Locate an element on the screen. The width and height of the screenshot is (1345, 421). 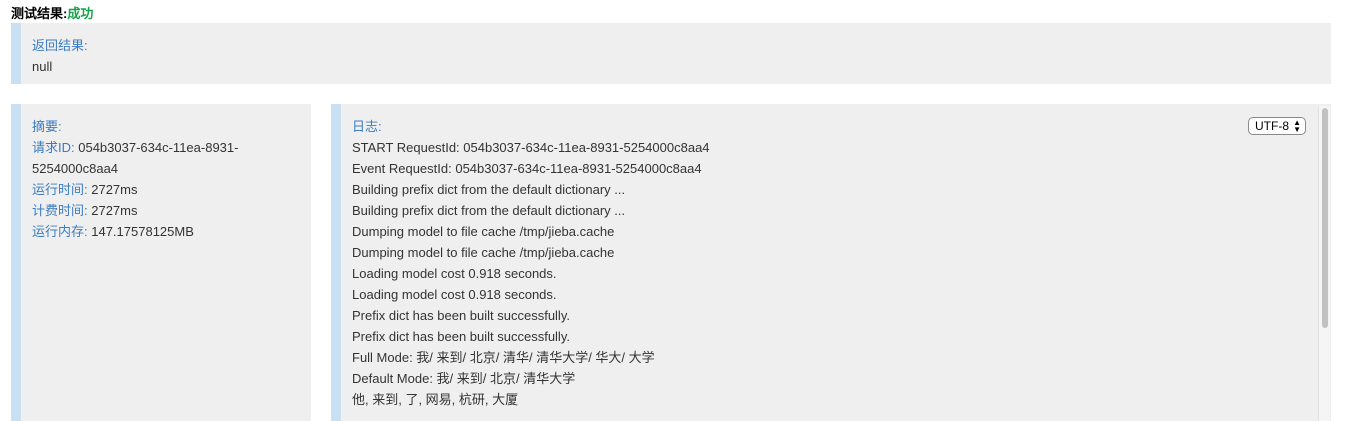
log-line: Default Mode: 我/ 来到/ 北京/ 清华大学 is located at coordinates (464, 378).